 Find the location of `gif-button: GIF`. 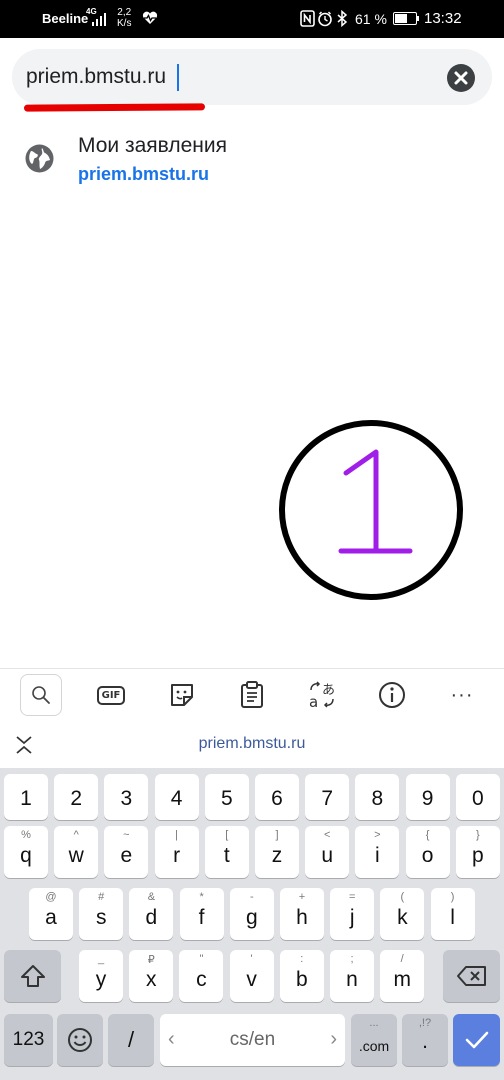

gif-button: GIF is located at coordinates (111, 695).